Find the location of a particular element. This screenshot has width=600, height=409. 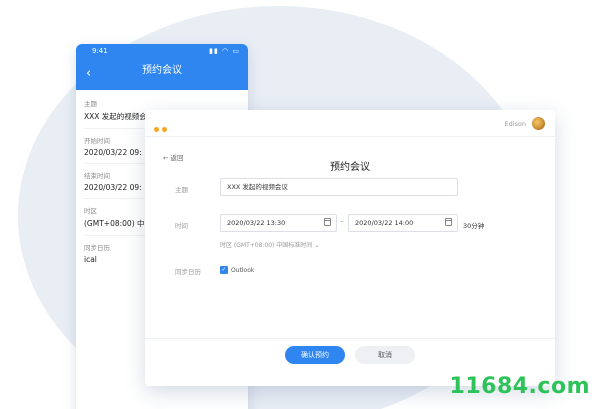

timezone-value: 时区 (GMT+08:00) 中国标准时间 is located at coordinates (266, 245).